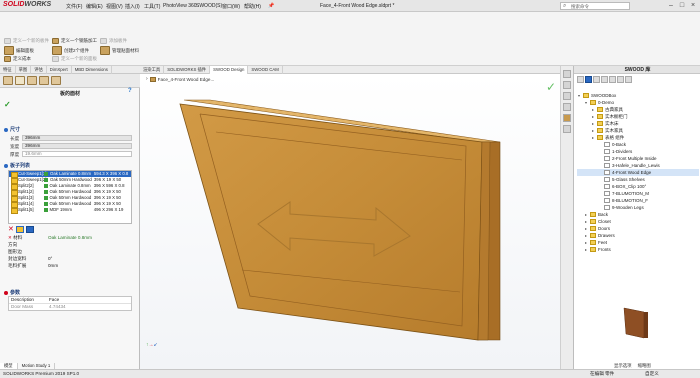  What do you see at coordinates (638, 228) in the screenshot?
I see `tree-node: ▸ Doors` at bounding box center [638, 228].